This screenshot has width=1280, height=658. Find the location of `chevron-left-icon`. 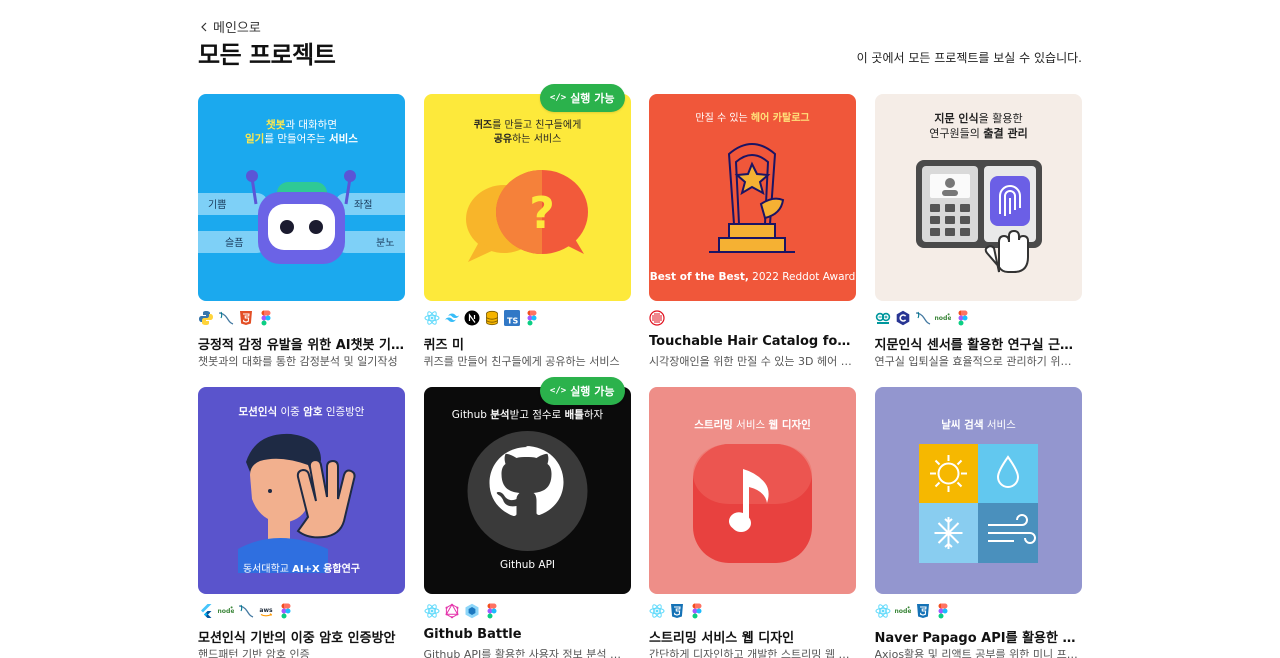

chevron-left-icon is located at coordinates (204, 26).